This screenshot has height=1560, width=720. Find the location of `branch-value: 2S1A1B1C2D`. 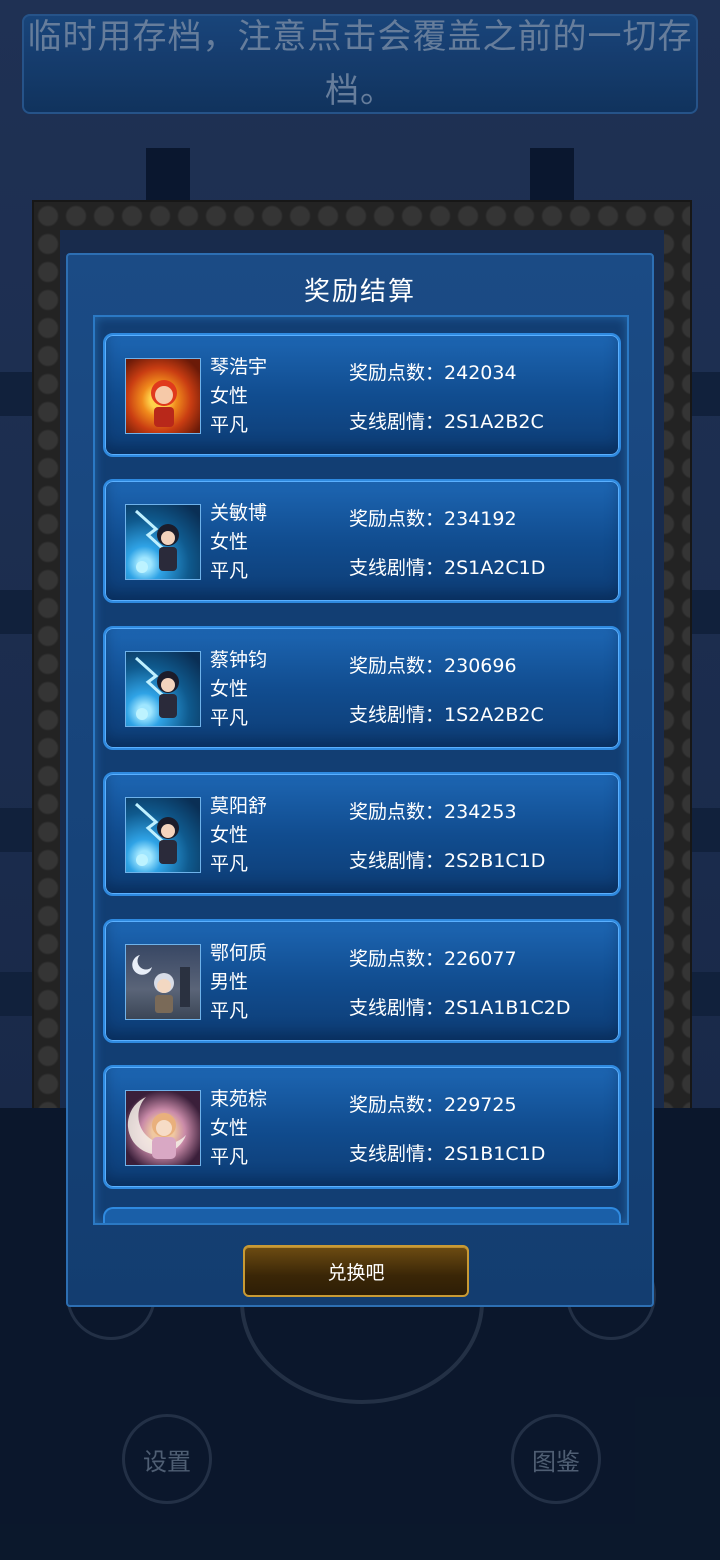

branch-value: 2S1A1B1C2D is located at coordinates (507, 1008).